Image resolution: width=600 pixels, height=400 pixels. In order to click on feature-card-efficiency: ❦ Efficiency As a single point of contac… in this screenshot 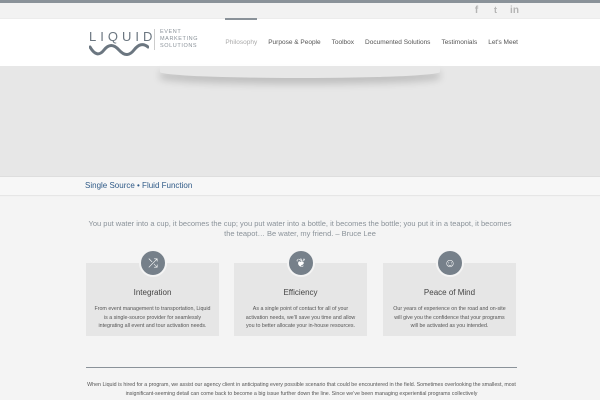, I will do `click(300, 292)`.